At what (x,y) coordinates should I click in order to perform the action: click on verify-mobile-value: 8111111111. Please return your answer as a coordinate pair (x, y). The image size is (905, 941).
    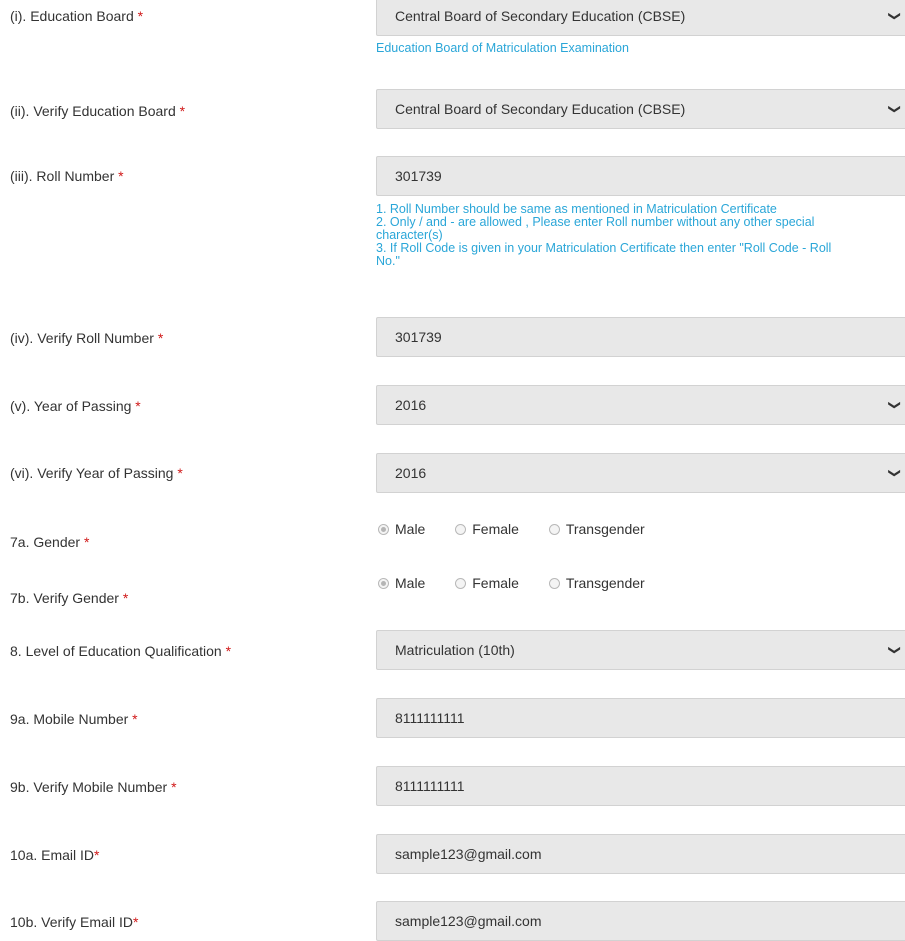
    Looking at the image, I should click on (430, 786).